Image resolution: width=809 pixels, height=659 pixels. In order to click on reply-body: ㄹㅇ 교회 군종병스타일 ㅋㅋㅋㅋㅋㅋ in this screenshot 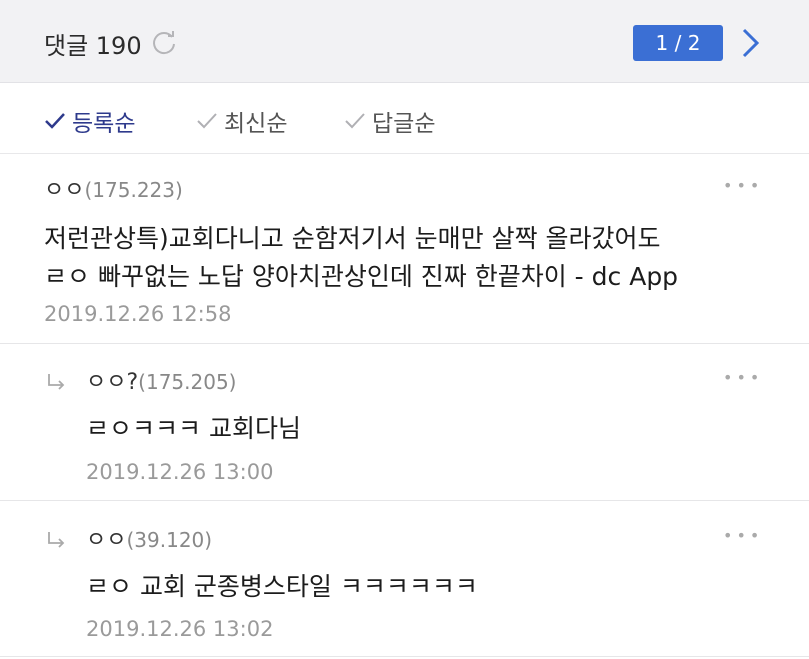, I will do `click(282, 586)`.